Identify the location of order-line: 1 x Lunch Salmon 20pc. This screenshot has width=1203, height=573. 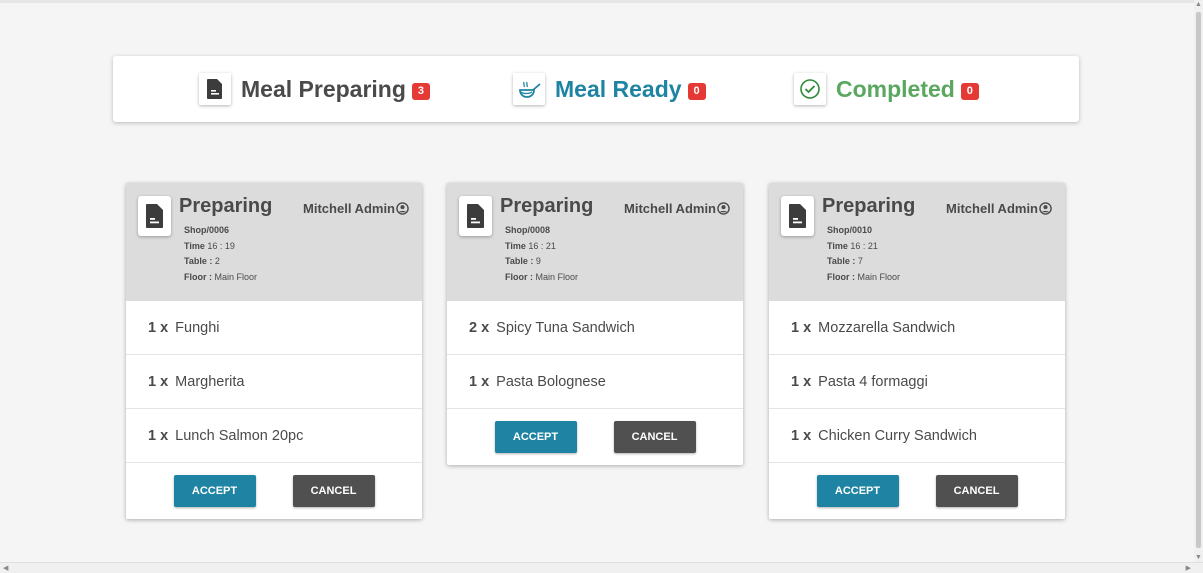
(274, 436).